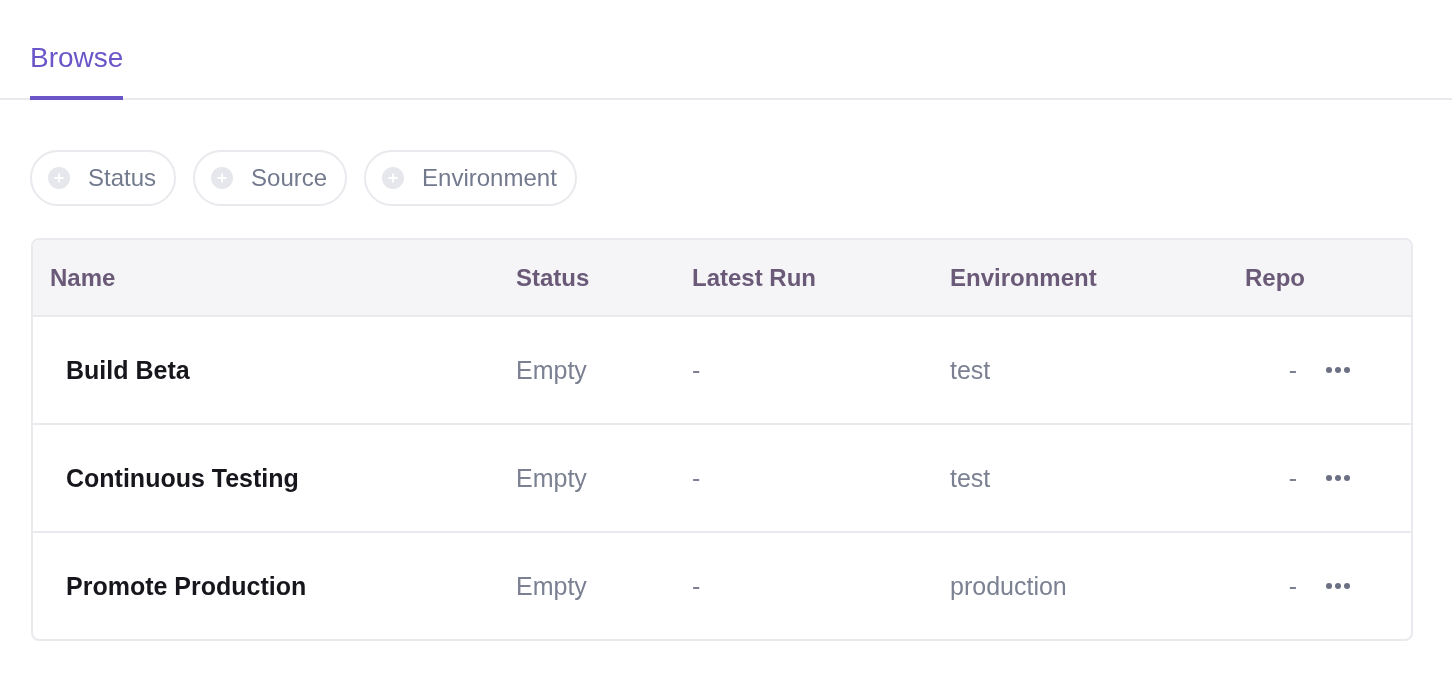 The width and height of the screenshot is (1452, 682). What do you see at coordinates (77, 71) in the screenshot?
I see `tab: Browse` at bounding box center [77, 71].